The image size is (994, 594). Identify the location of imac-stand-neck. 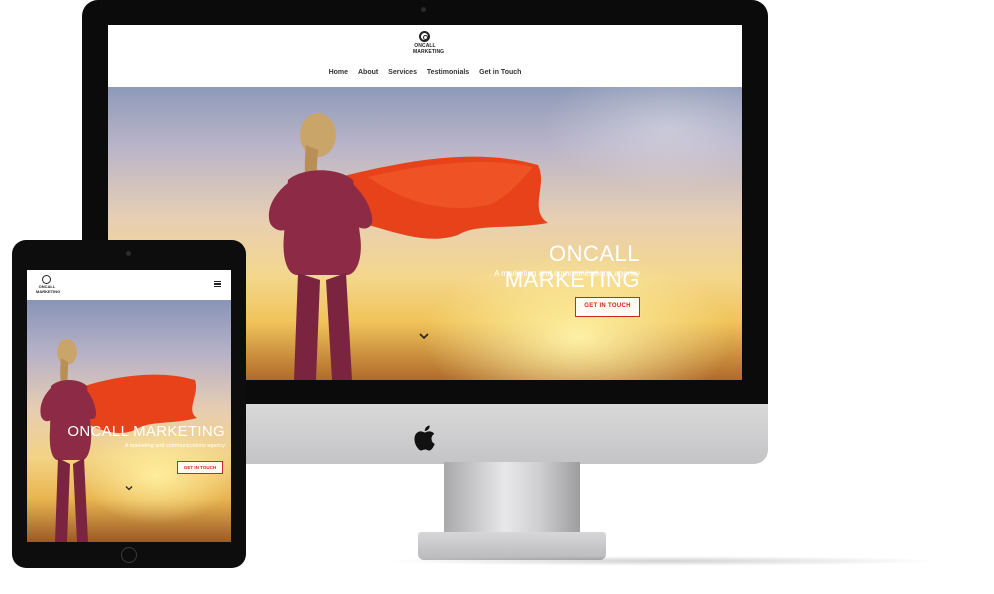
(512, 499).